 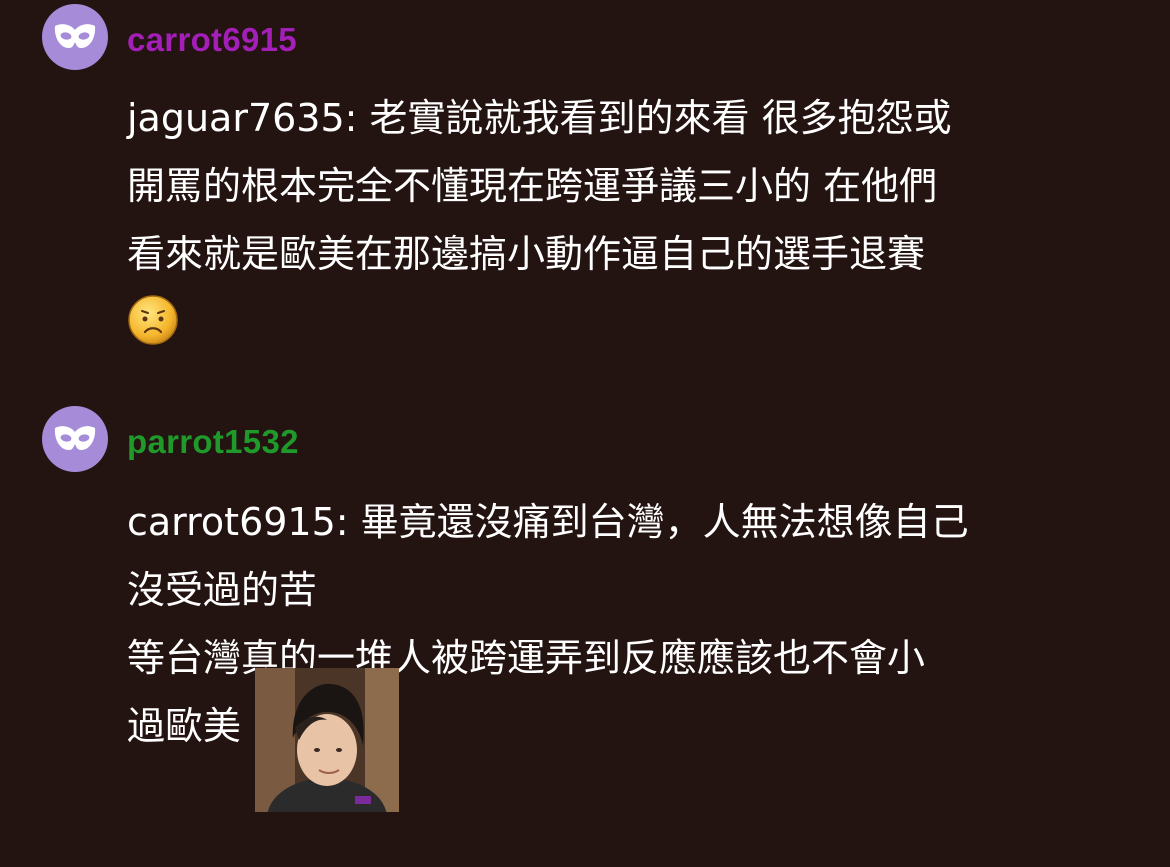 I want to click on comment-line: 開罵的根本完全不懂現在跨運爭議三小的 在他們, so click(x=532, y=186).